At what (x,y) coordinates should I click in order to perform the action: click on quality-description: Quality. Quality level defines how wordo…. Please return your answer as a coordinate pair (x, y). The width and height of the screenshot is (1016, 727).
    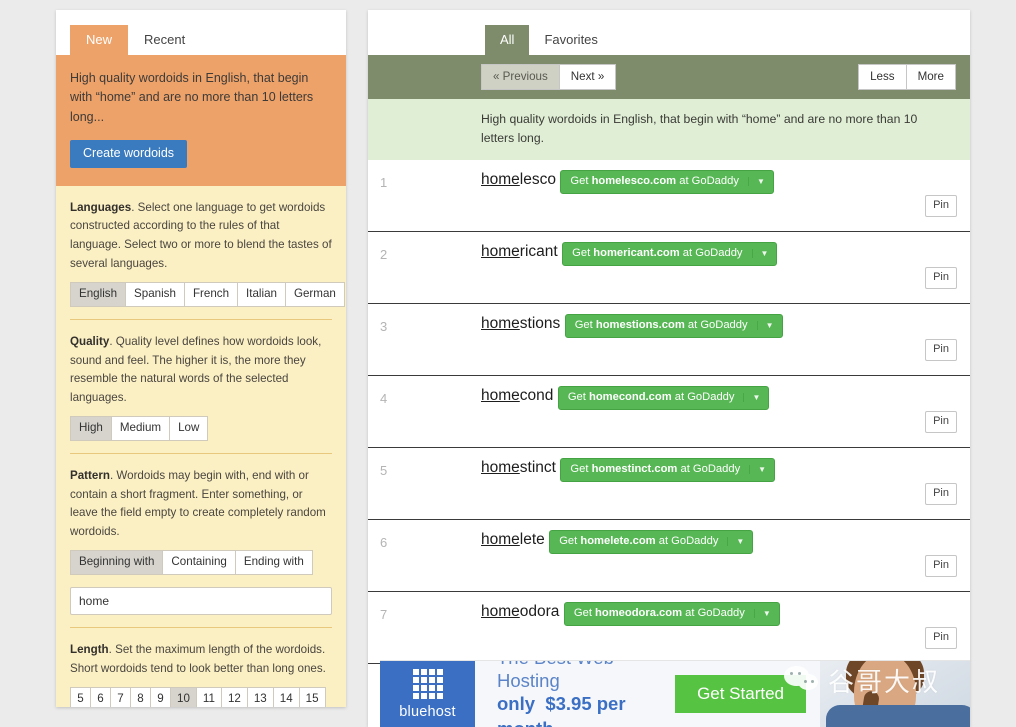
    Looking at the image, I should click on (201, 370).